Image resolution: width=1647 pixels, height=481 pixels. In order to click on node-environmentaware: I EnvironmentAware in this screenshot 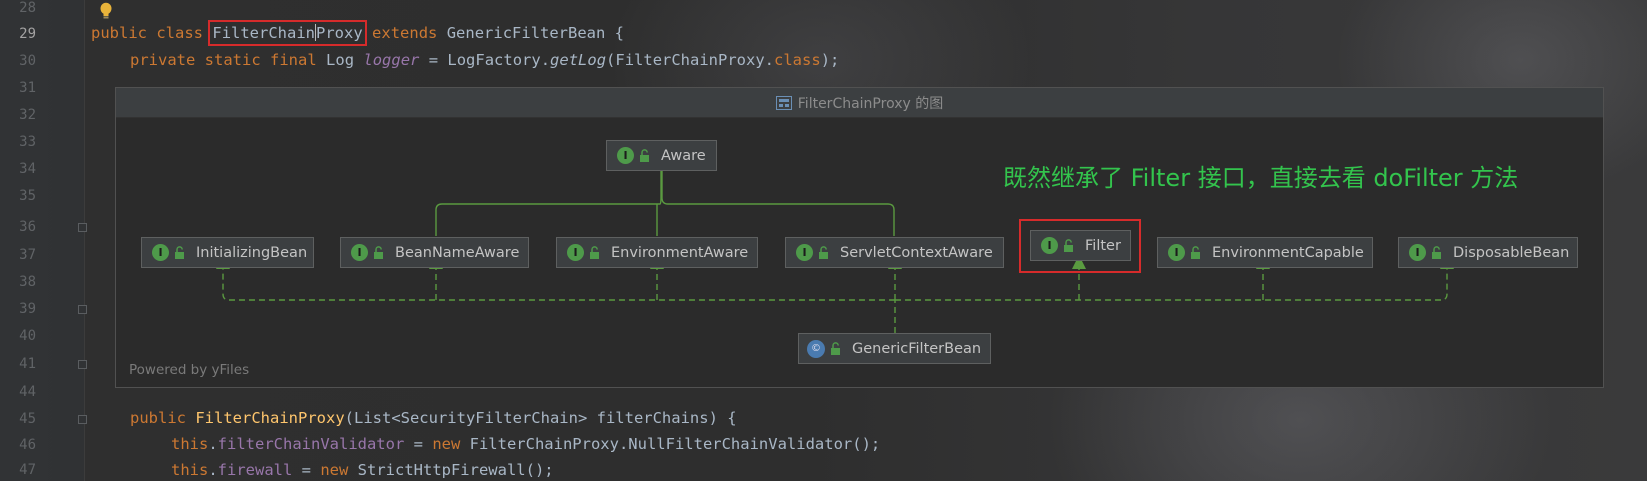, I will do `click(657, 252)`.